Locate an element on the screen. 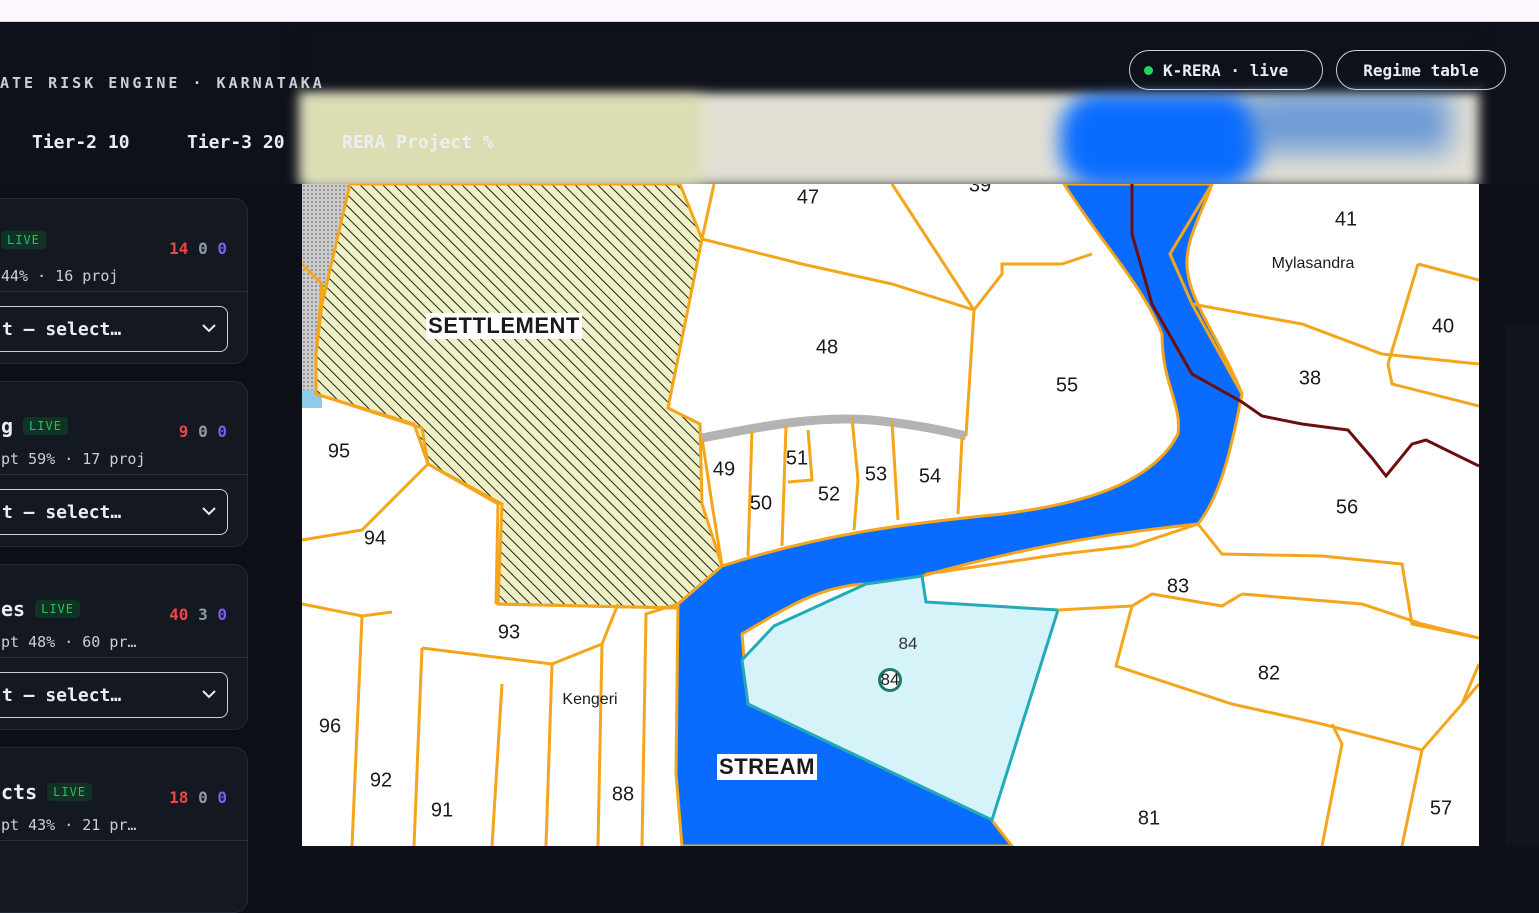 This screenshot has height=913, width=1539. survey-number: 49 is located at coordinates (724, 469).